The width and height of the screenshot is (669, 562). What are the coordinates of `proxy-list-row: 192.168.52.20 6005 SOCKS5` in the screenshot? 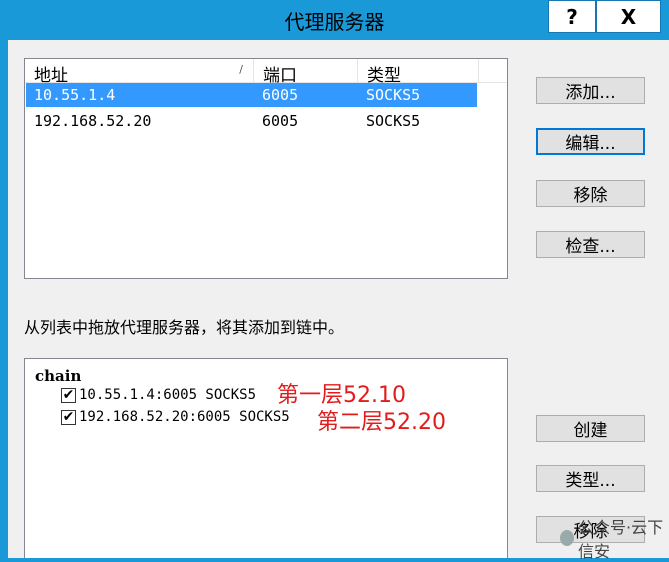 It's located at (251, 121).